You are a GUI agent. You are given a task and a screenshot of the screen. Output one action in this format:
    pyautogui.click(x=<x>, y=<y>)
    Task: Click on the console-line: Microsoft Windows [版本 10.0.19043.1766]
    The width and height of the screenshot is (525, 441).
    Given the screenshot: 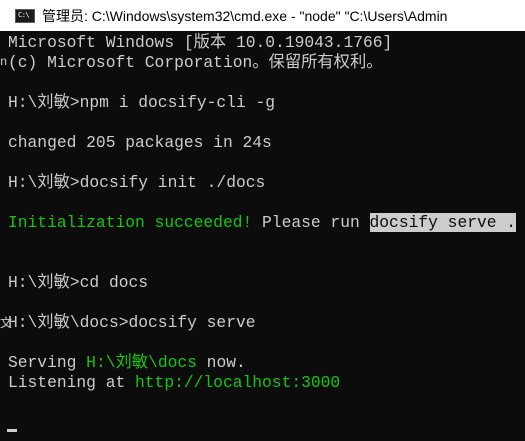 What is the action you would take?
    pyautogui.click(x=200, y=42)
    